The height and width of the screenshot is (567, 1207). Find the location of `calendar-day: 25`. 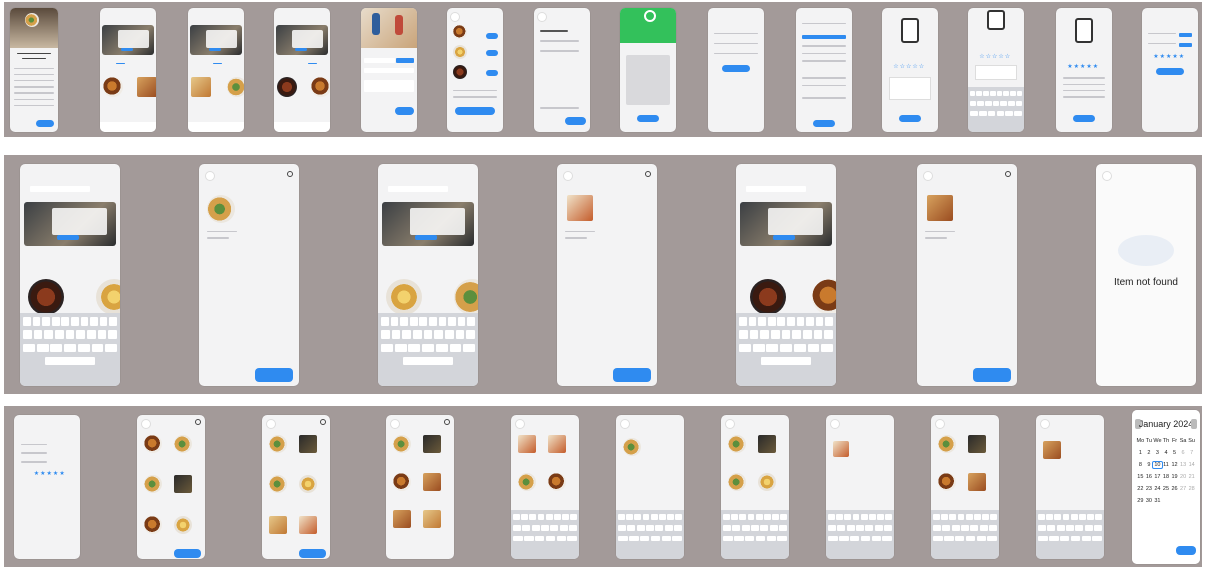

calendar-day: 25 is located at coordinates (1166, 489).